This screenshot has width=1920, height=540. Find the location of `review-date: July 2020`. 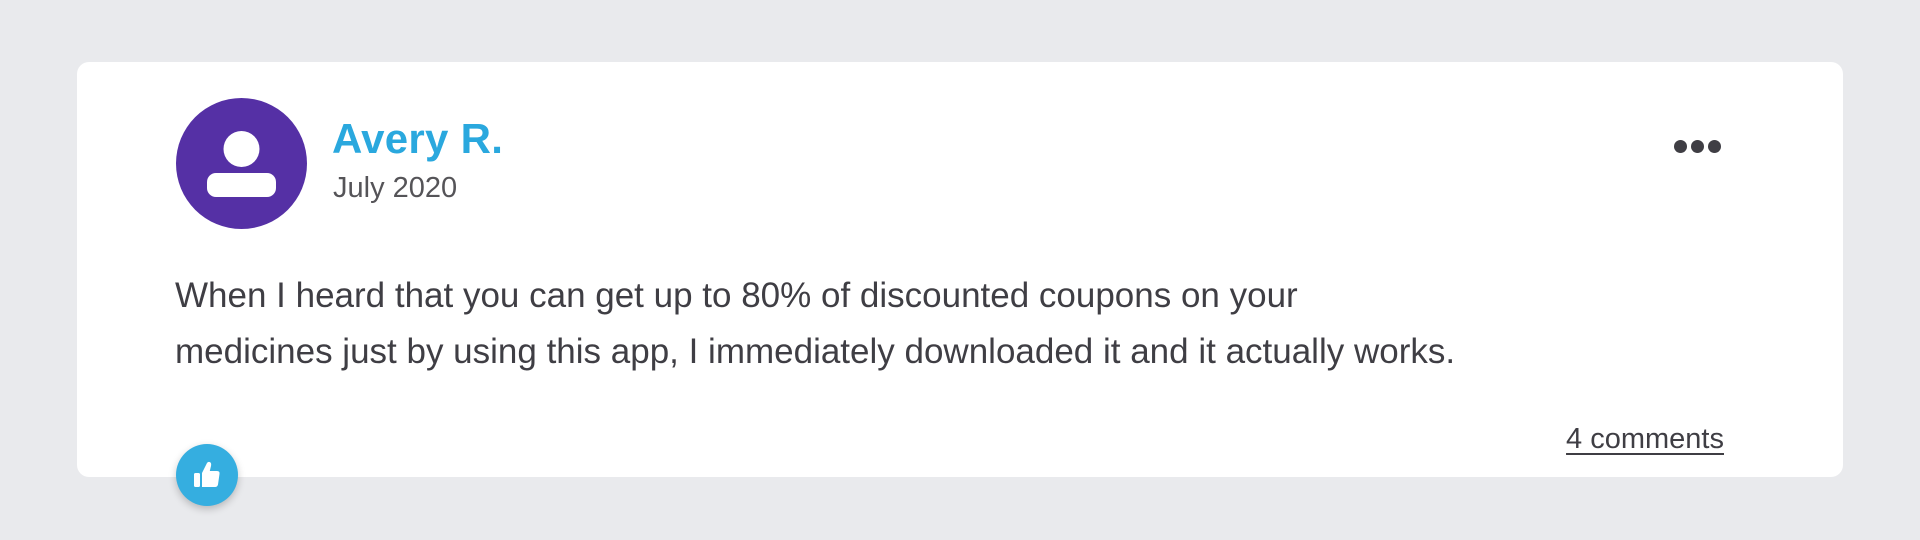

review-date: July 2020 is located at coordinates (395, 188).